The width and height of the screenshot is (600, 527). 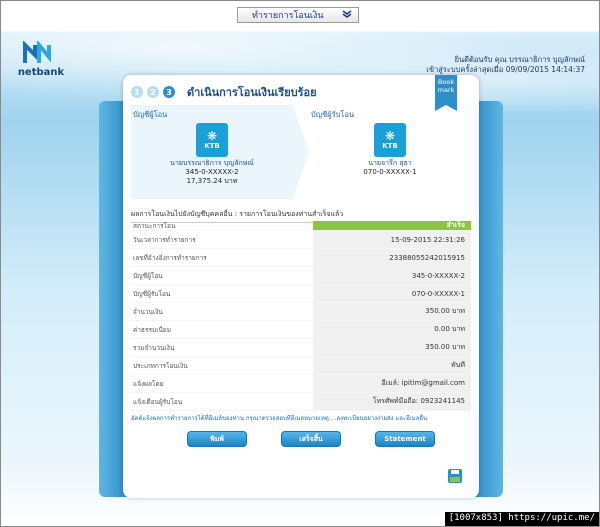 What do you see at coordinates (301, 366) in the screenshot?
I see `table-row: ประเภทการโอนเงิน ทันที` at bounding box center [301, 366].